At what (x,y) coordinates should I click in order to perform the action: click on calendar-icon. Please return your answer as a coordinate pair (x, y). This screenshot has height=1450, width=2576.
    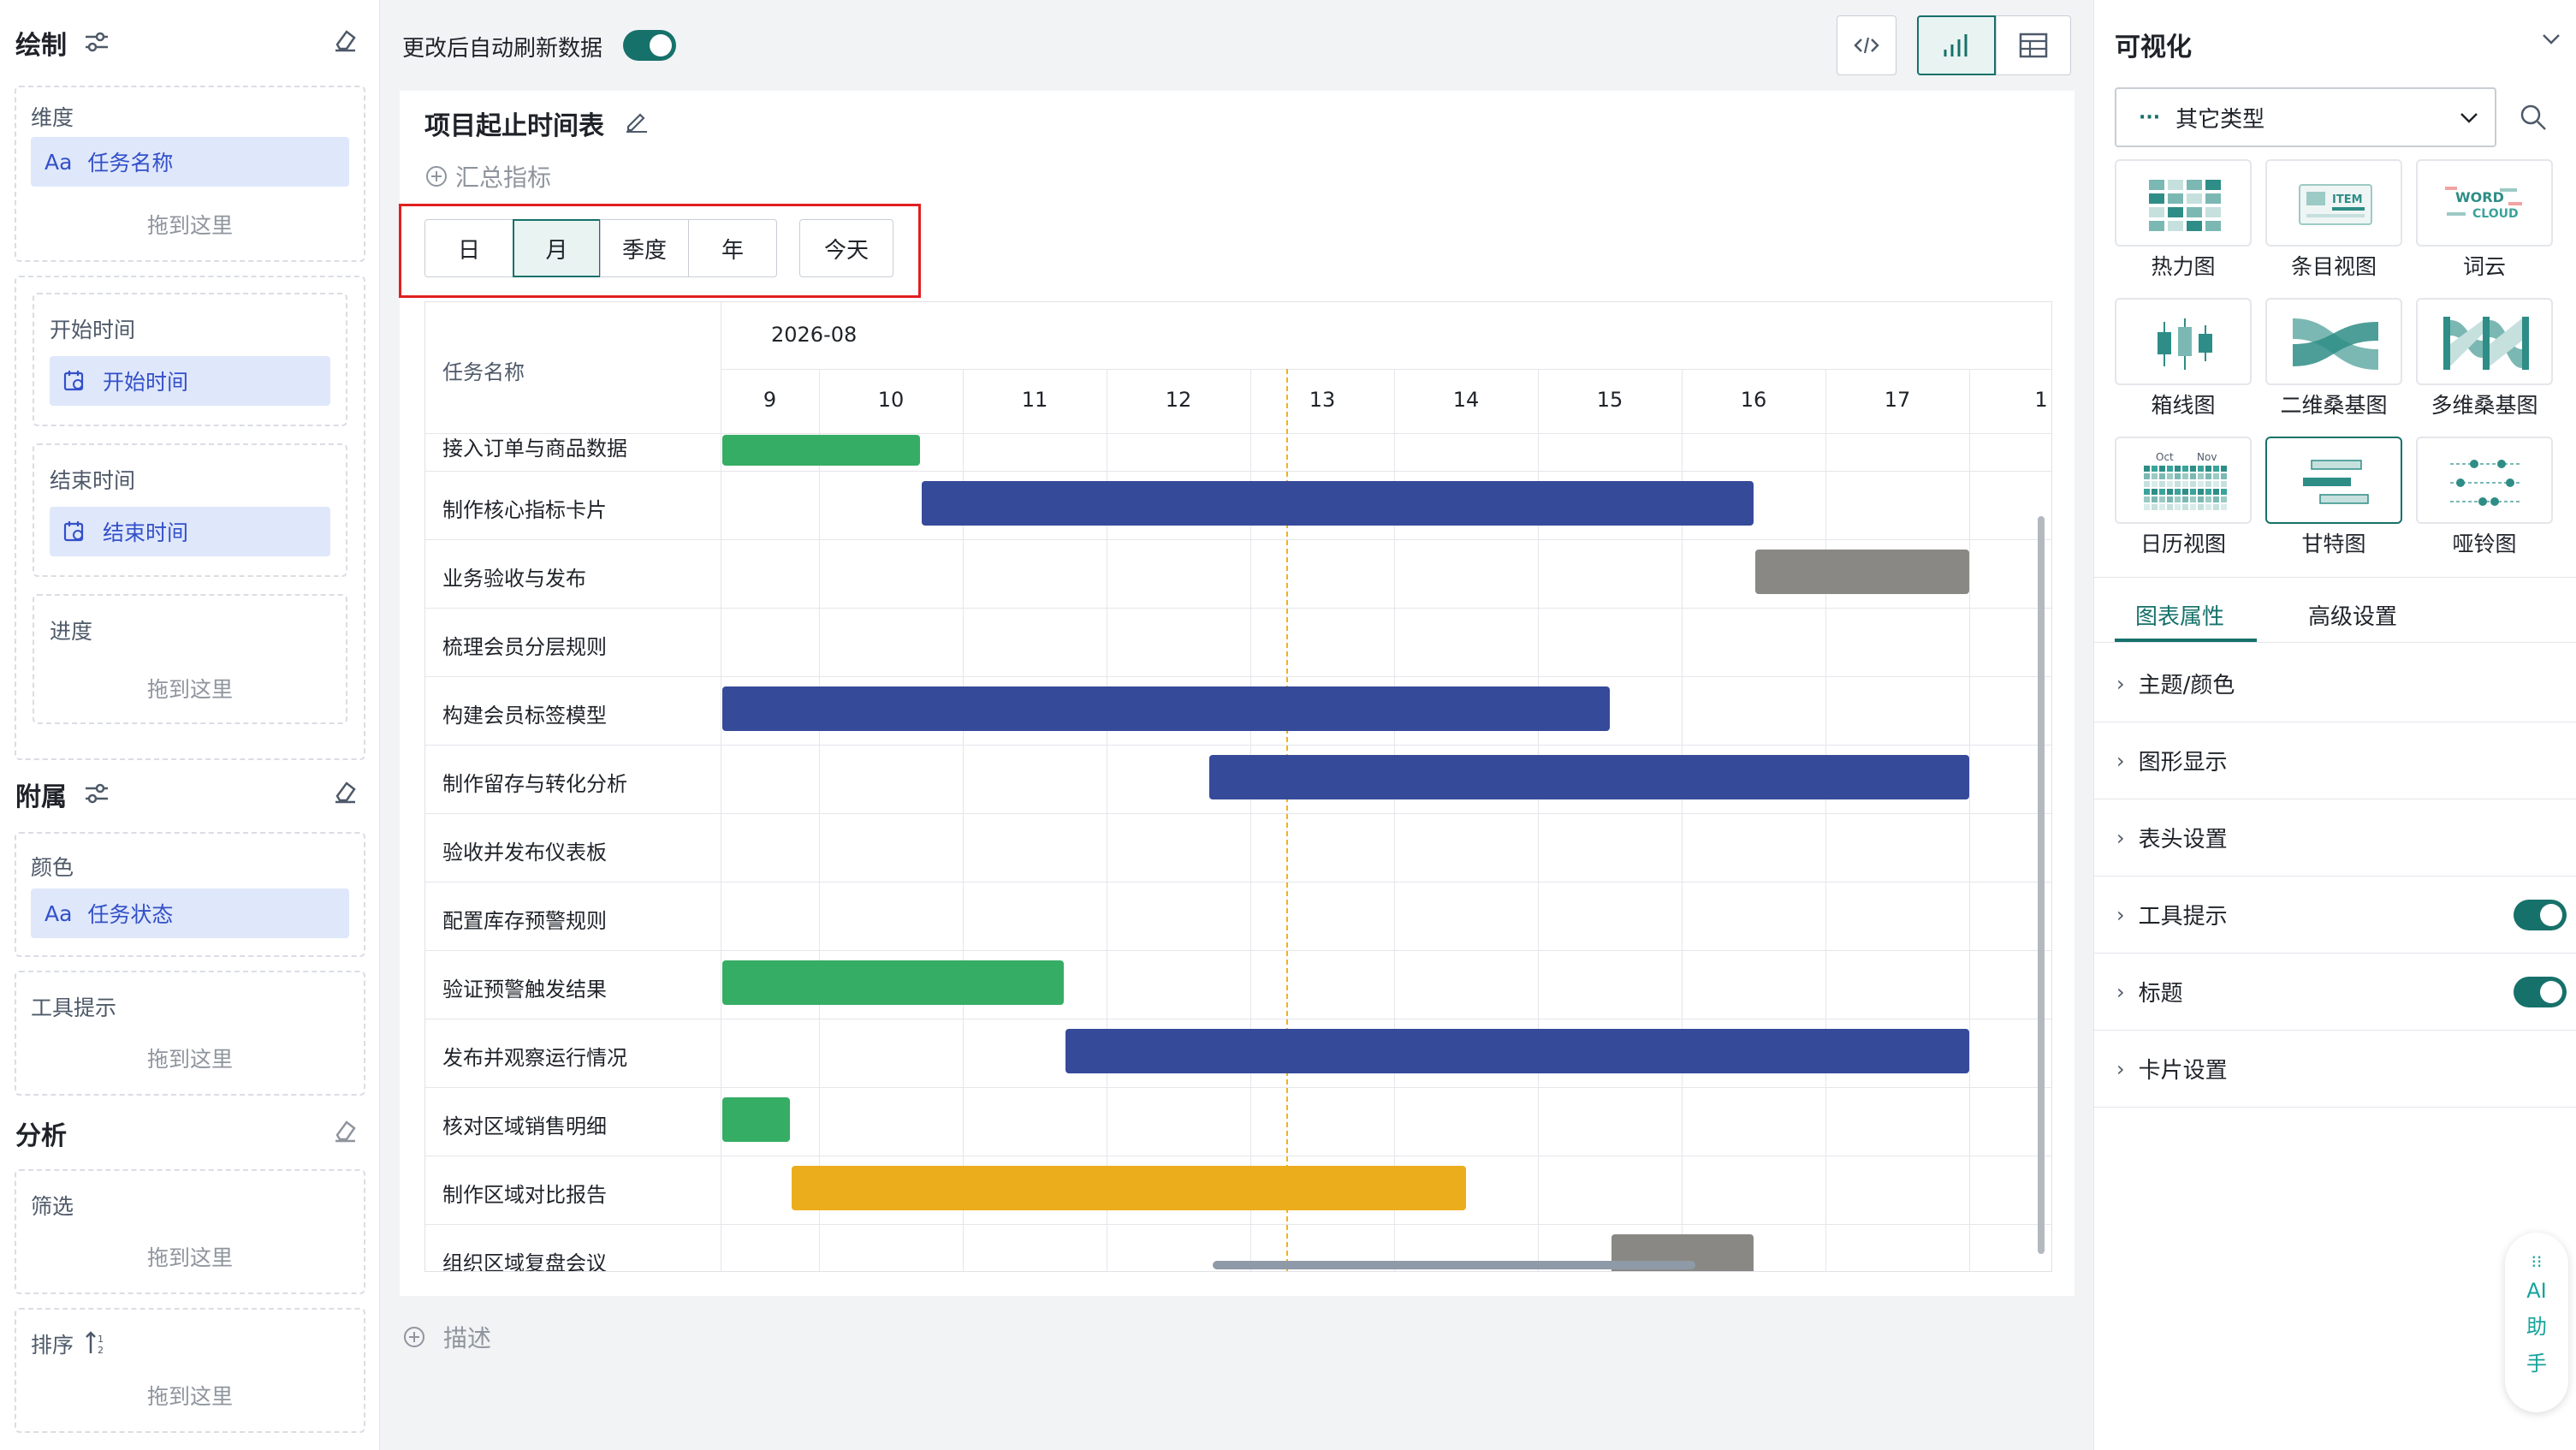
    Looking at the image, I should click on (73, 381).